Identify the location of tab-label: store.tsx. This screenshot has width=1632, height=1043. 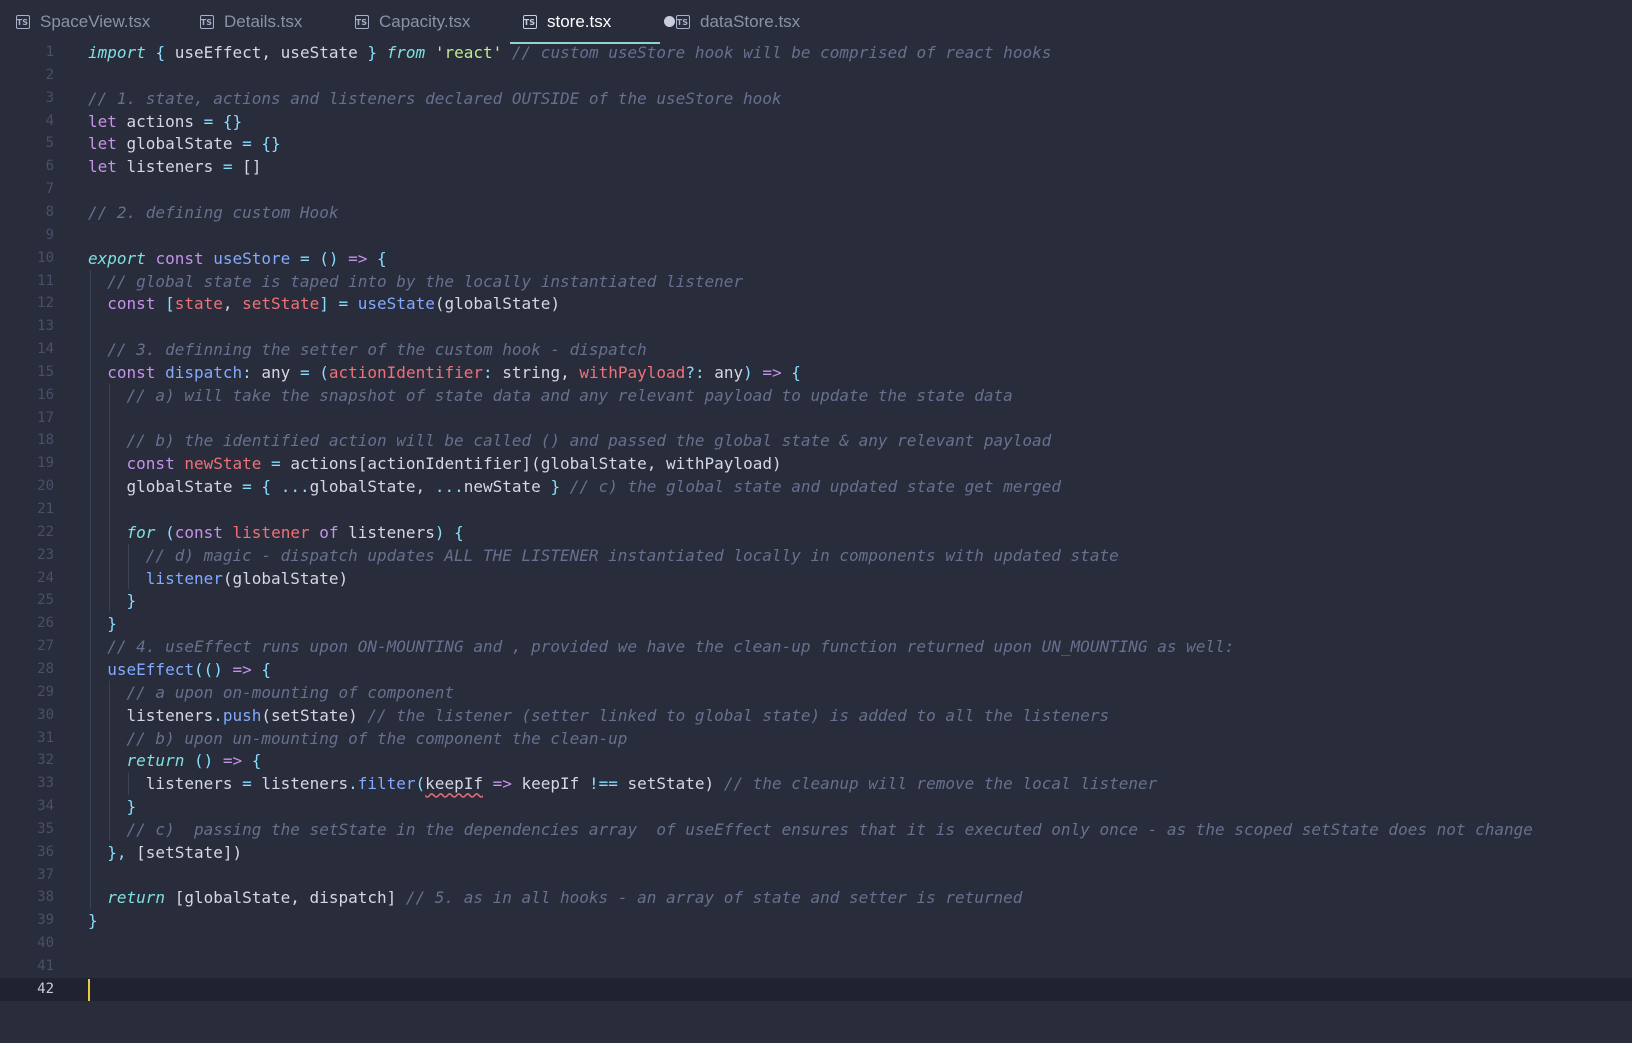
(579, 21).